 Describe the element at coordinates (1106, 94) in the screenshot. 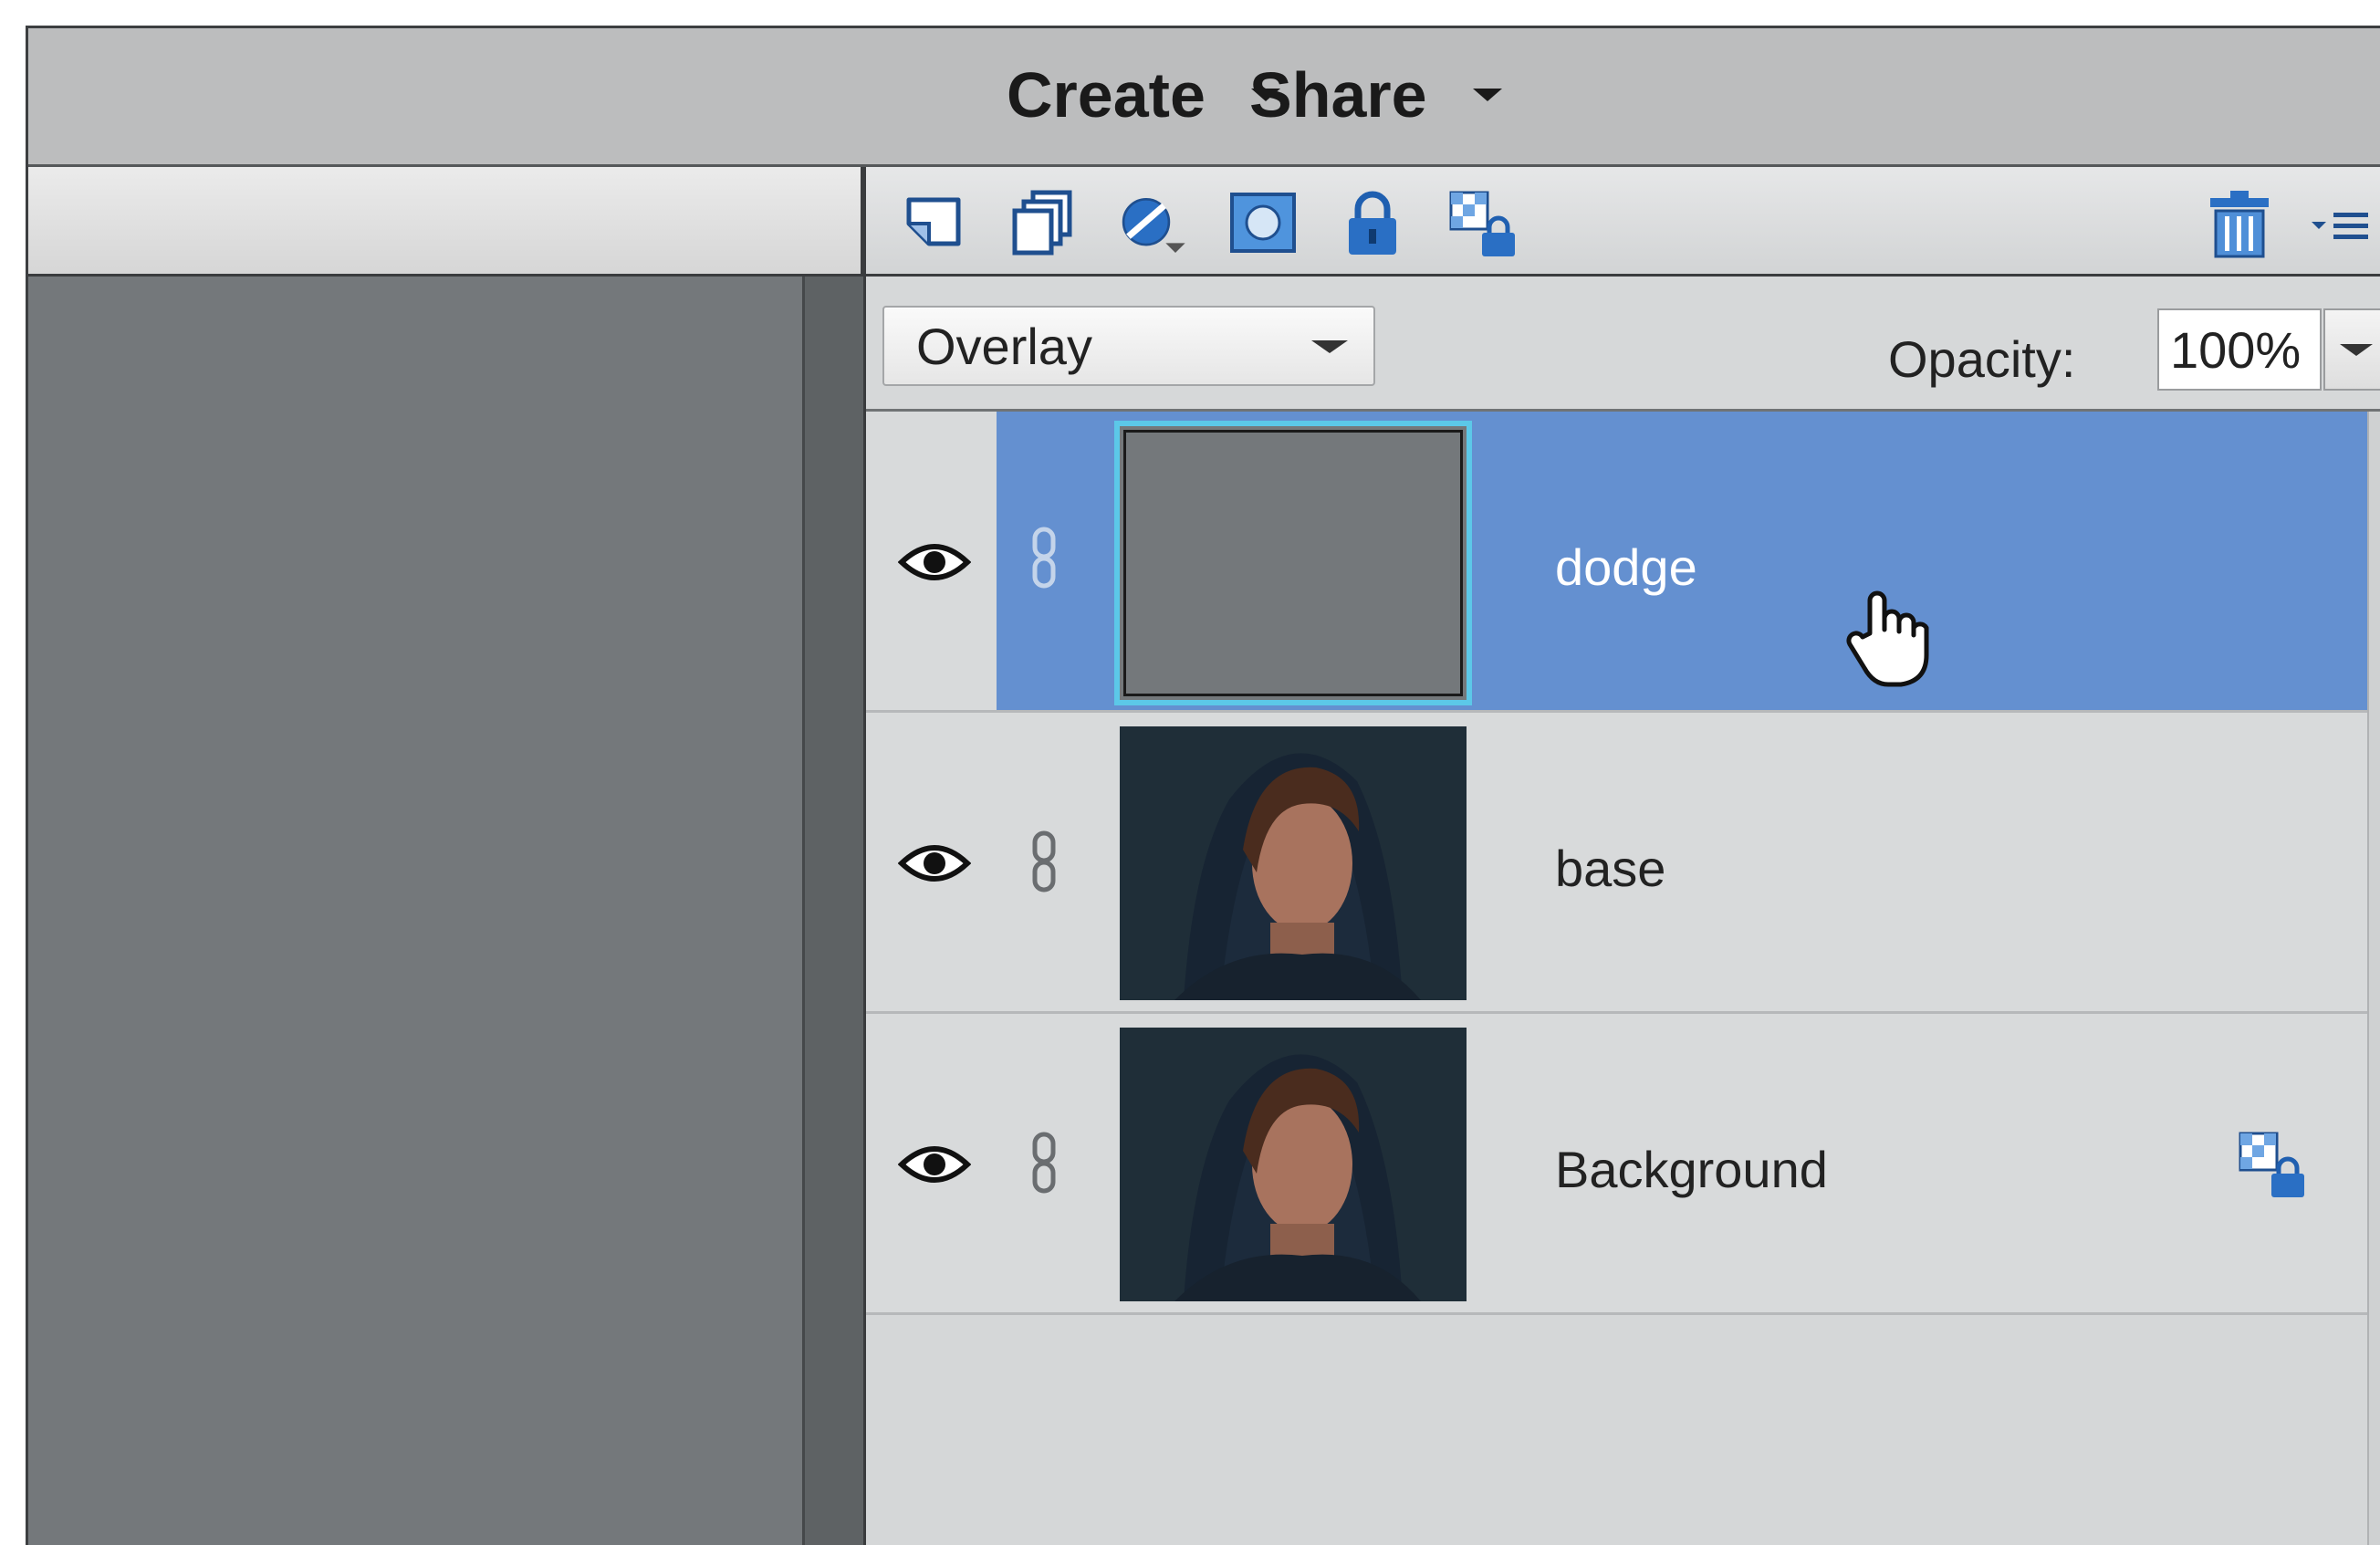

I see `create-label: Create` at that location.